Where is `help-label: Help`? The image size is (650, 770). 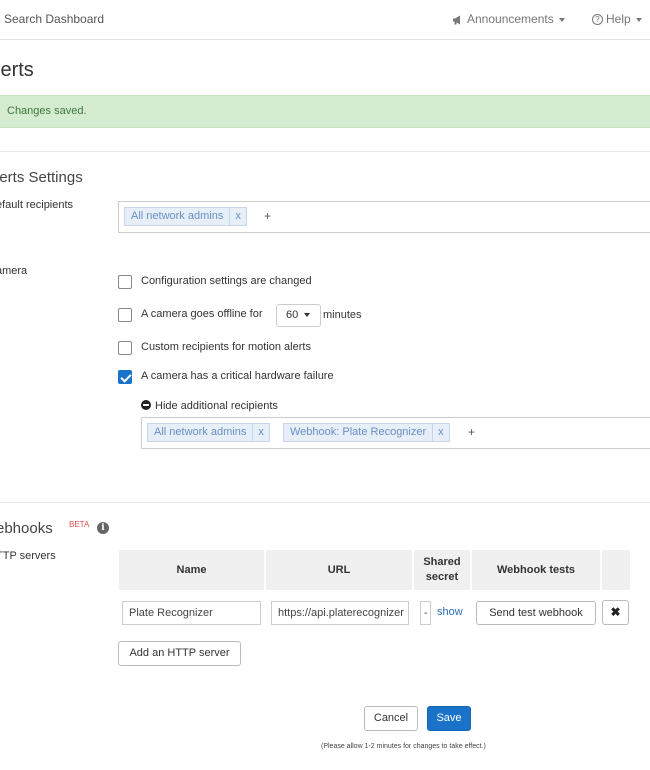 help-label: Help is located at coordinates (618, 19).